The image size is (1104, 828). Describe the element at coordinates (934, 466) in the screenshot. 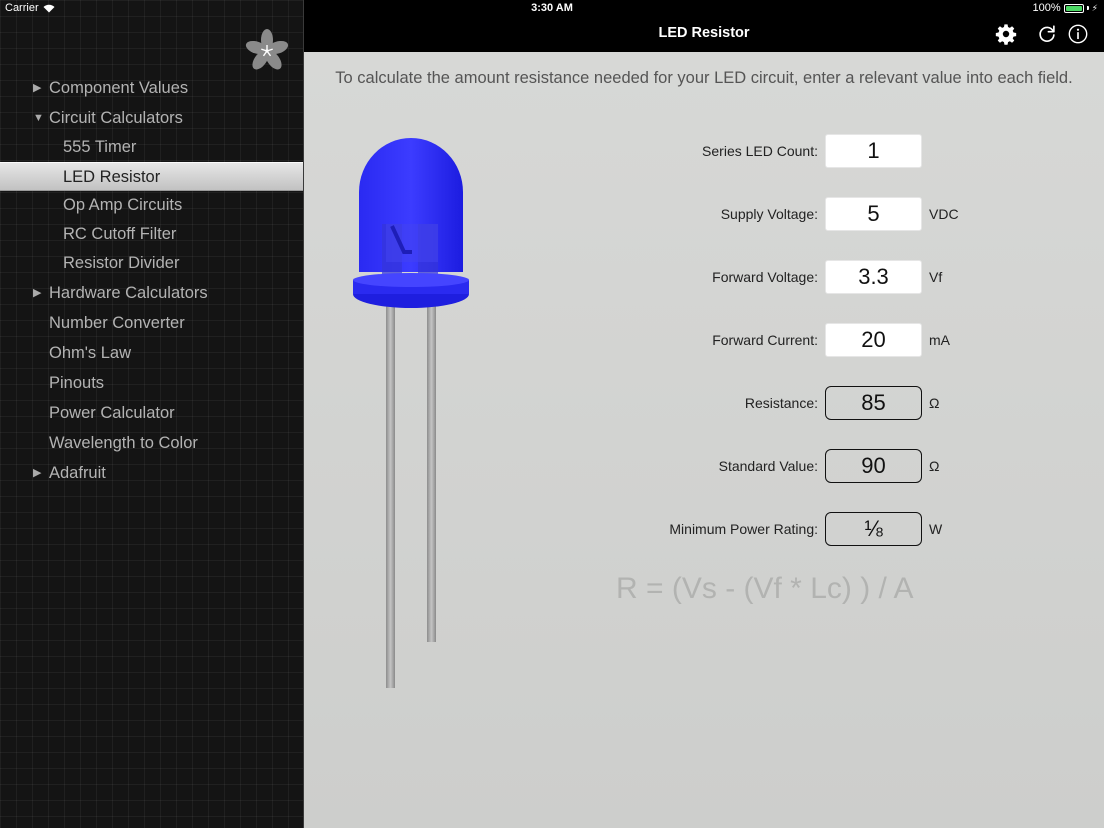

I see `standard-value-unit: Ω` at that location.